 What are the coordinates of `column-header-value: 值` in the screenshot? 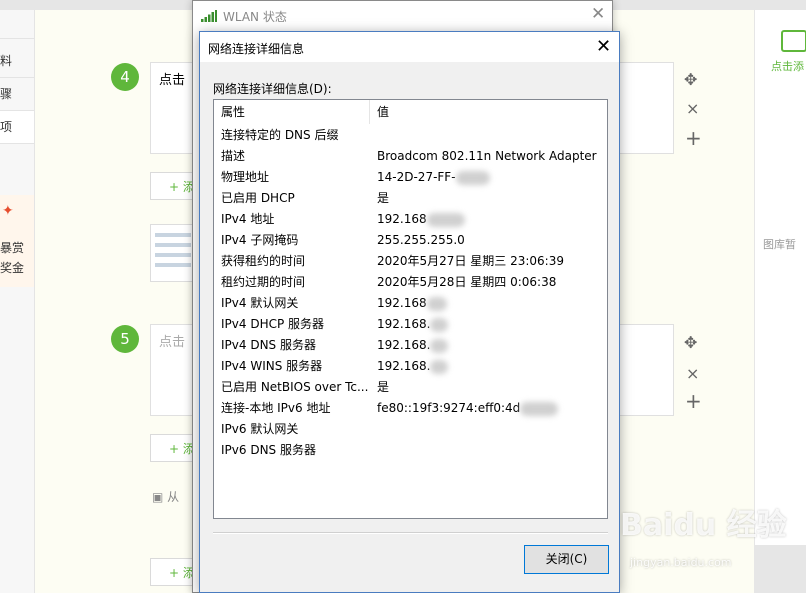 It's located at (489, 112).